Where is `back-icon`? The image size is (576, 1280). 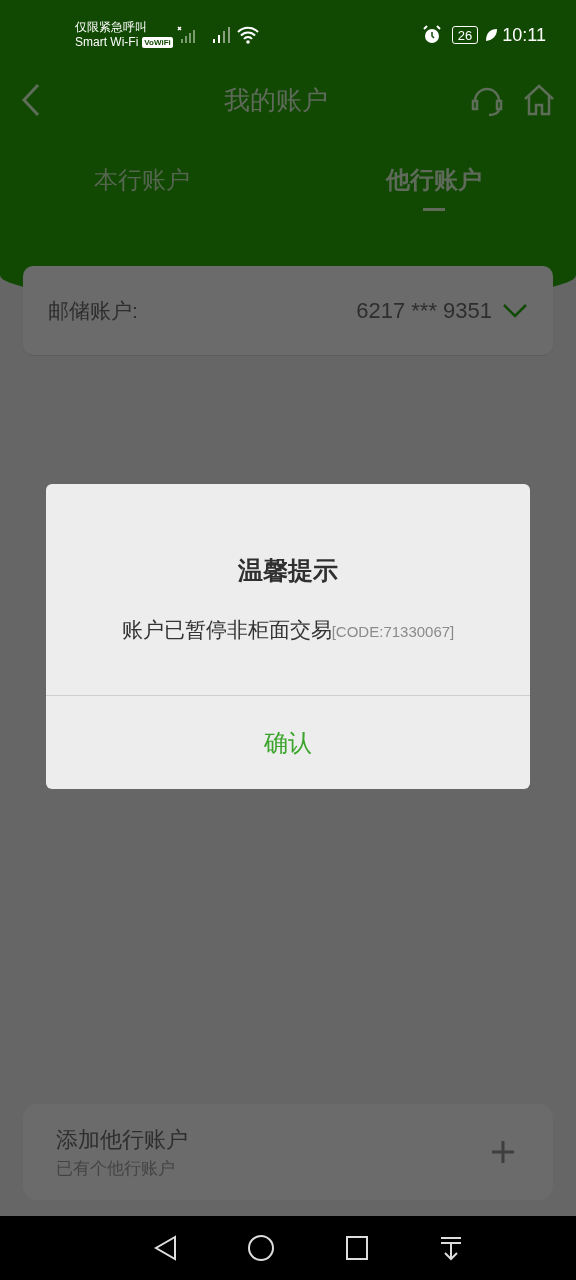
back-icon is located at coordinates (31, 100).